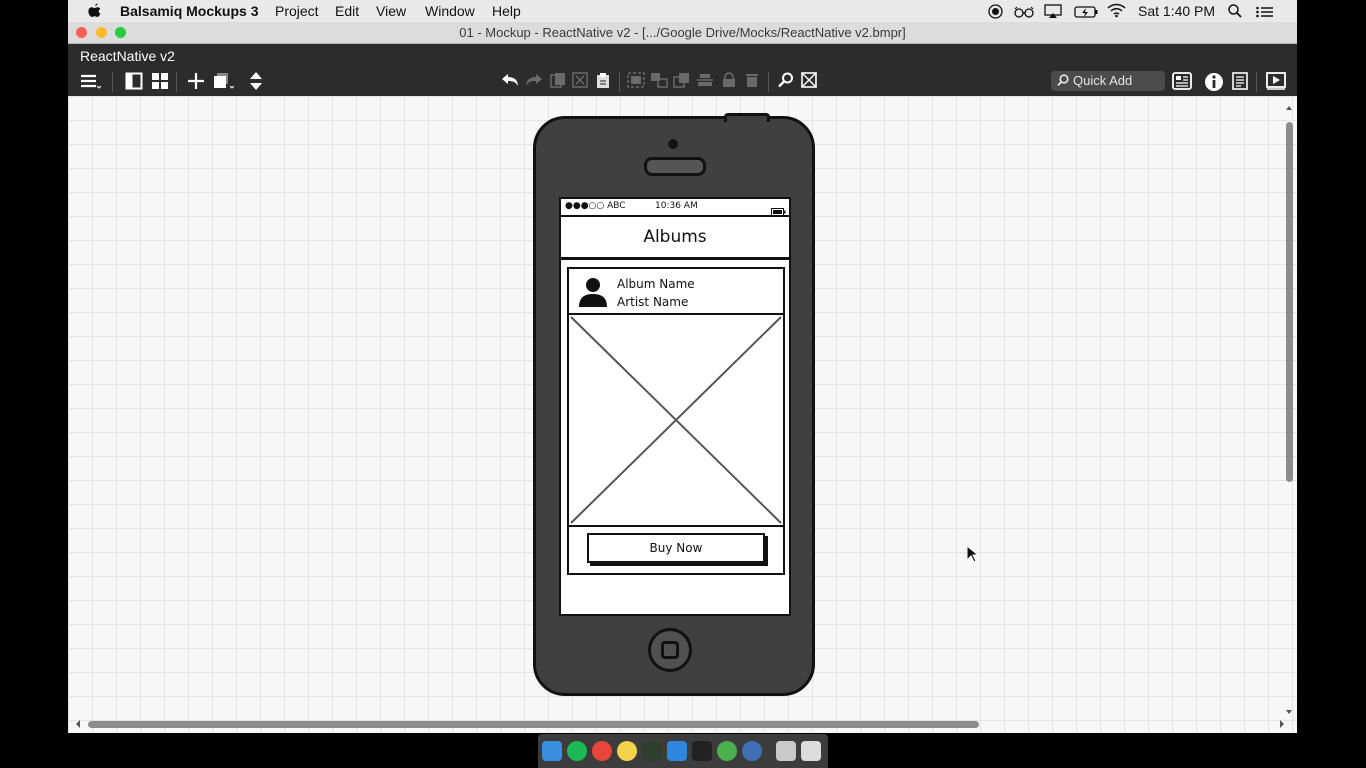 The width and height of the screenshot is (1366, 768). Describe the element at coordinates (533, 724) in the screenshot. I see `horizontal-scroll-thumb` at that location.